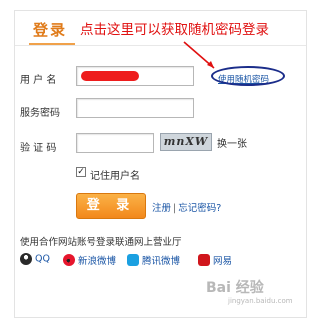 This screenshot has width=320, height=324. I want to click on highlight-ellipse, so click(248, 76).